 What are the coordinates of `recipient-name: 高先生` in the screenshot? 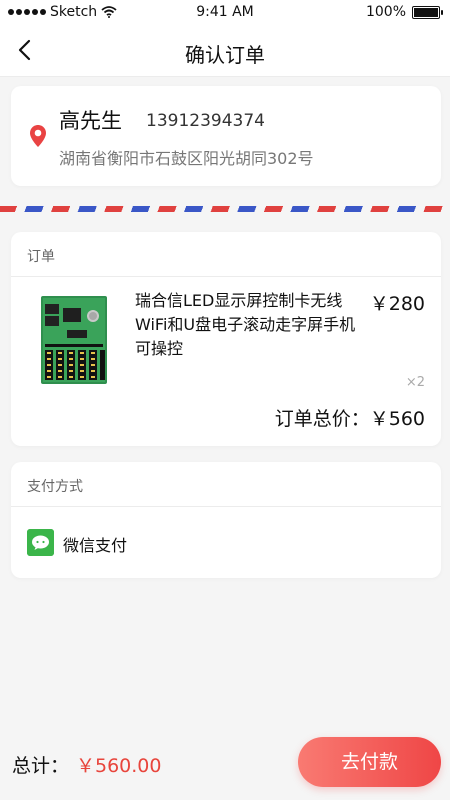 It's located at (90, 121).